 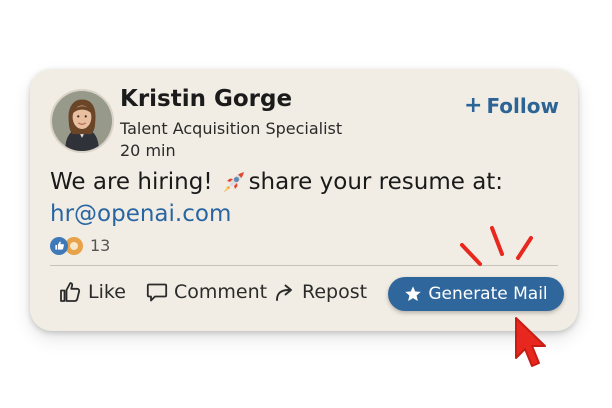 I want to click on comment-button: Comment, so click(x=206, y=292).